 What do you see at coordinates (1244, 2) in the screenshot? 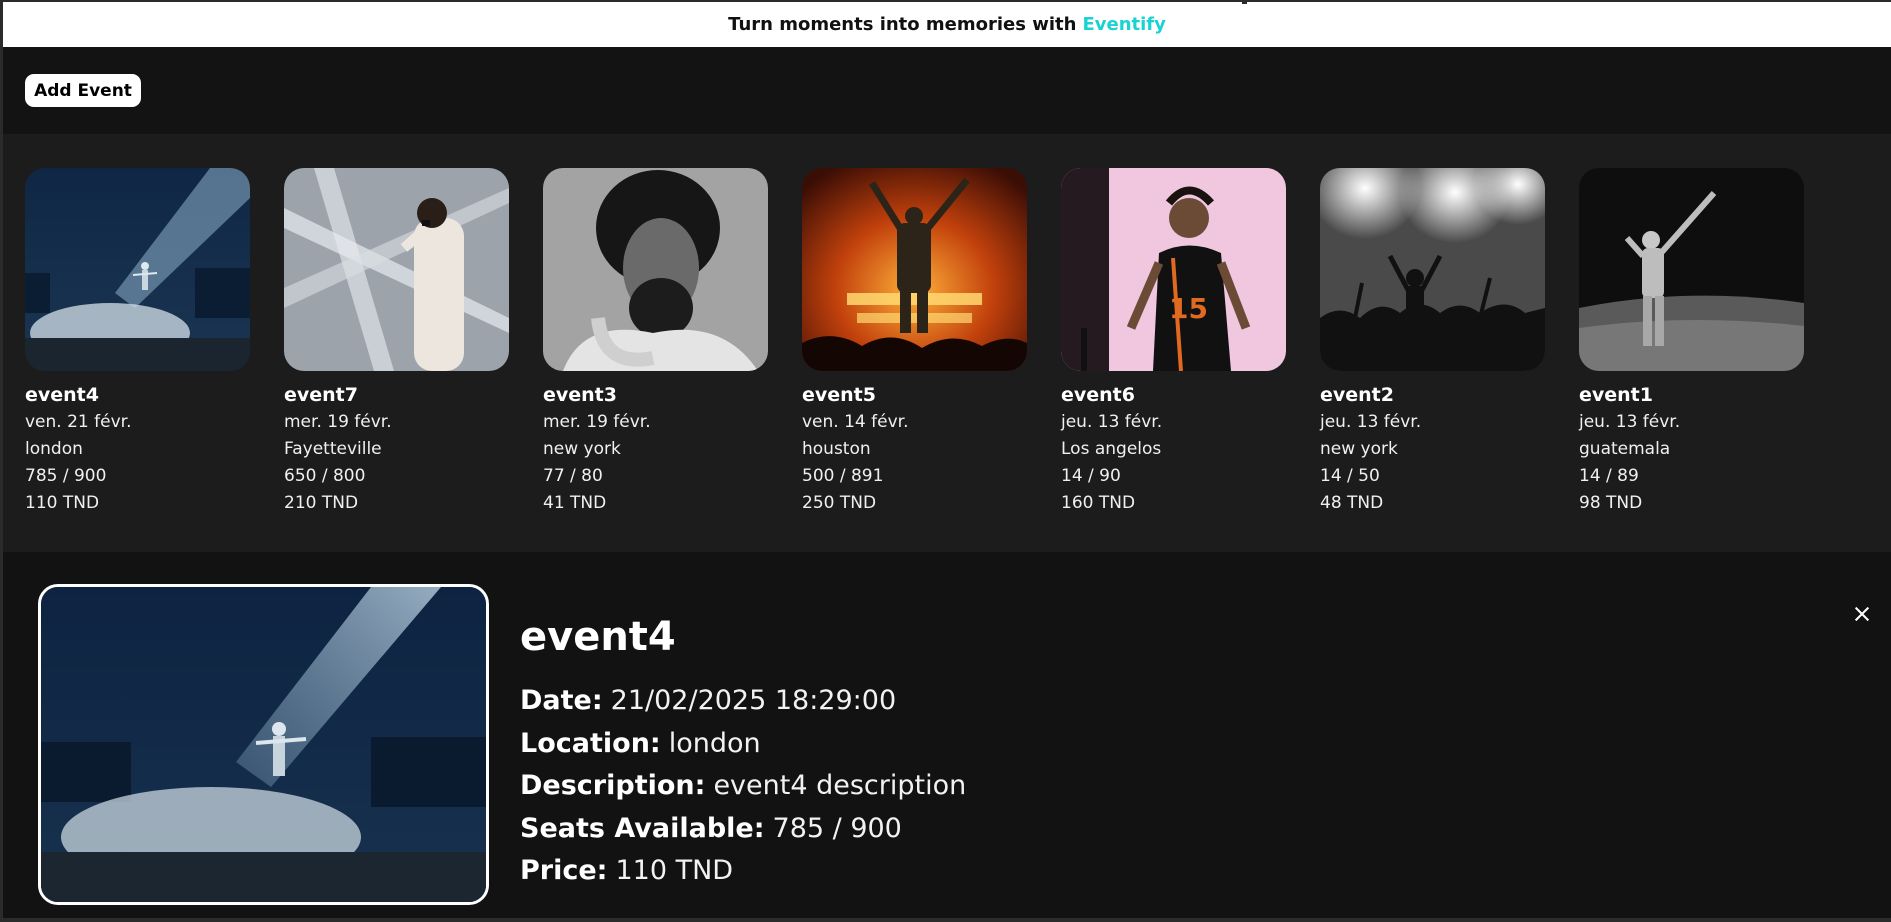
I see `banner-gap` at bounding box center [1244, 2].